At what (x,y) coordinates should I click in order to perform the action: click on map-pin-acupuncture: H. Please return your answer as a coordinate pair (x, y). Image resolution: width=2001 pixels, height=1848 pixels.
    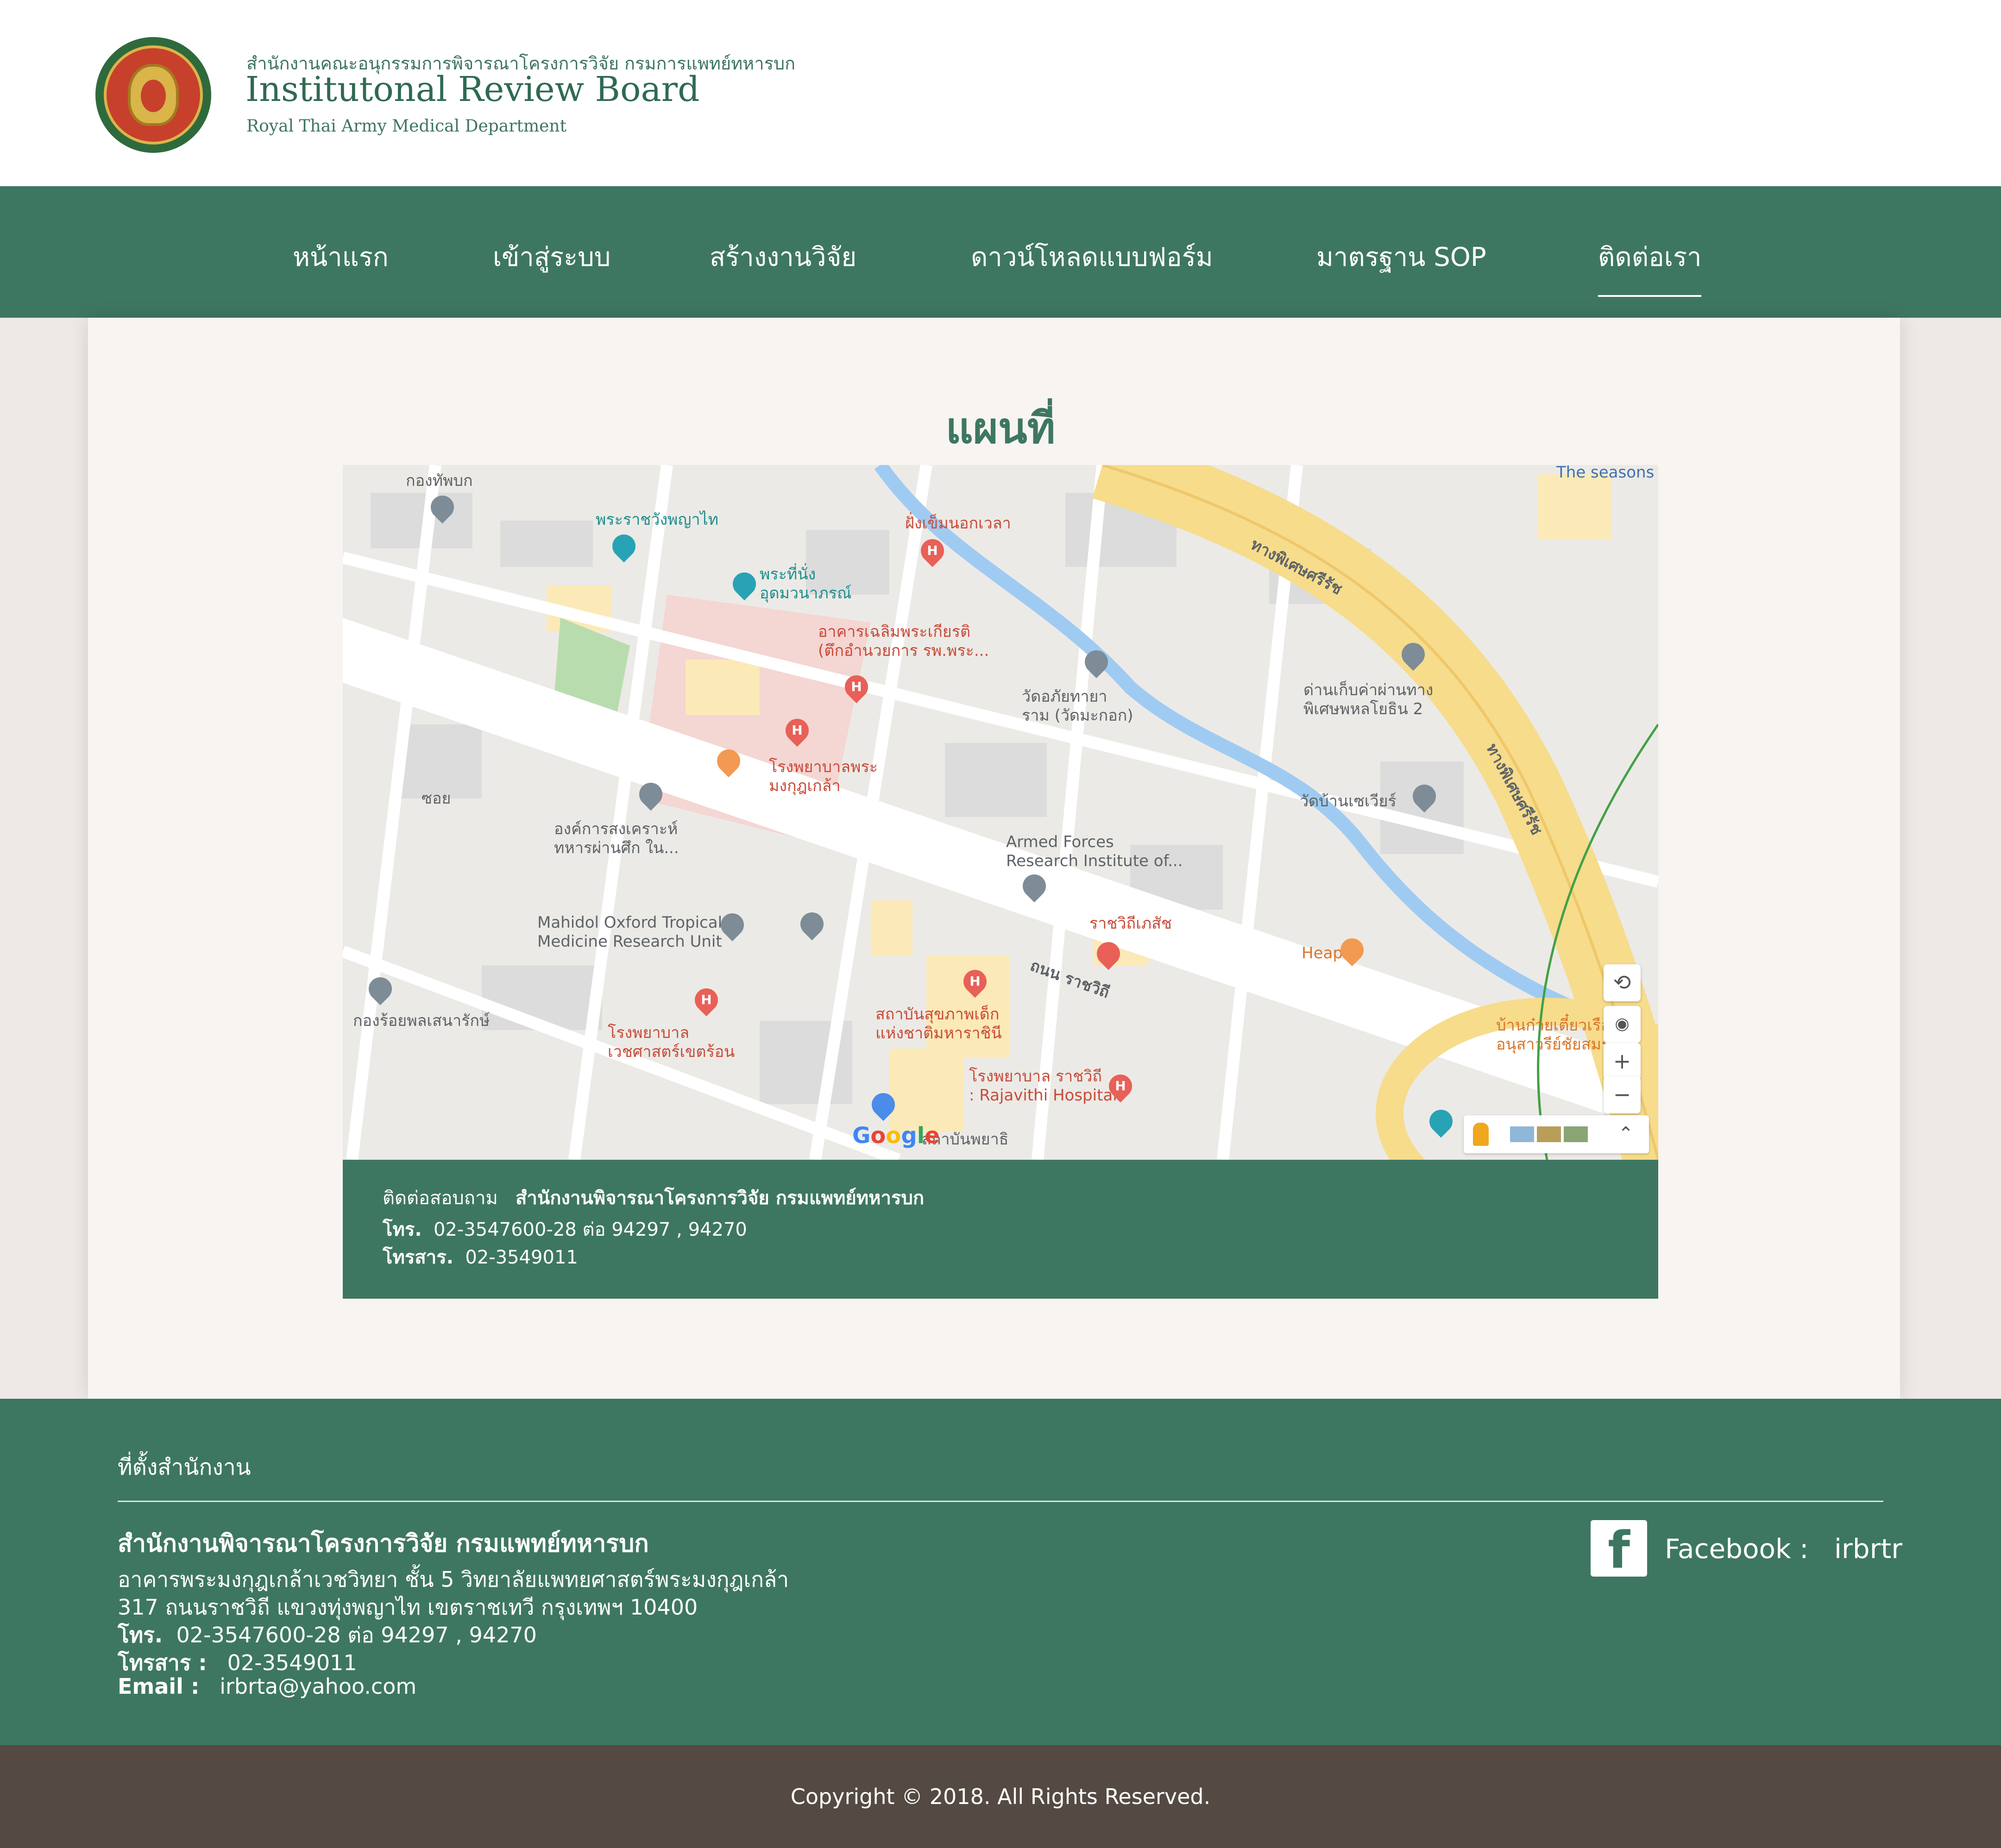
    Looking at the image, I should click on (932, 550).